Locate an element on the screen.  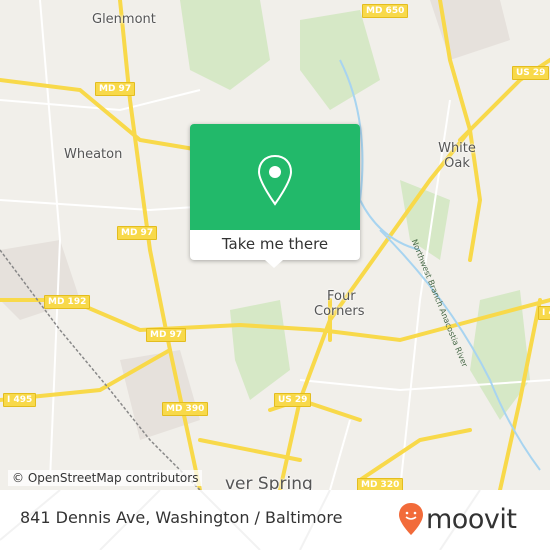
take-me-there-button: Take me there is located at coordinates (275, 245).